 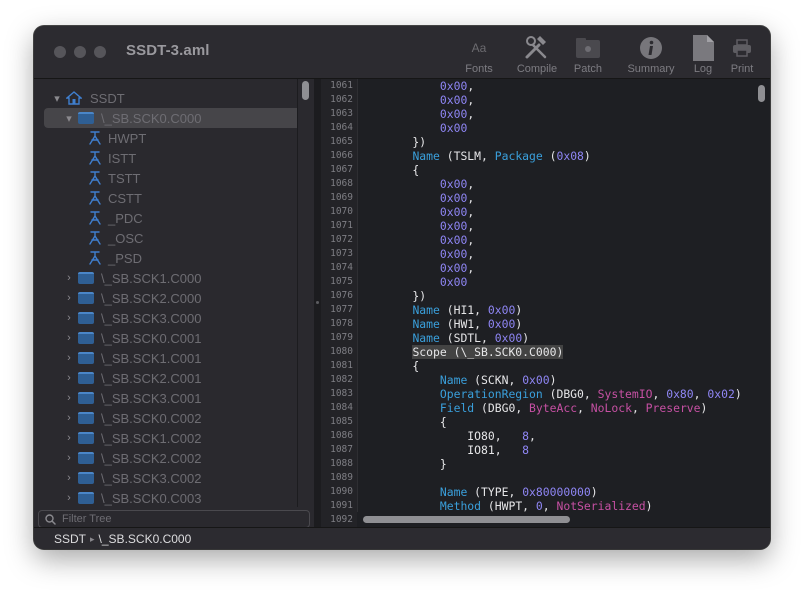 What do you see at coordinates (174, 138) in the screenshot?
I see `tree-item-method: HWPT` at bounding box center [174, 138].